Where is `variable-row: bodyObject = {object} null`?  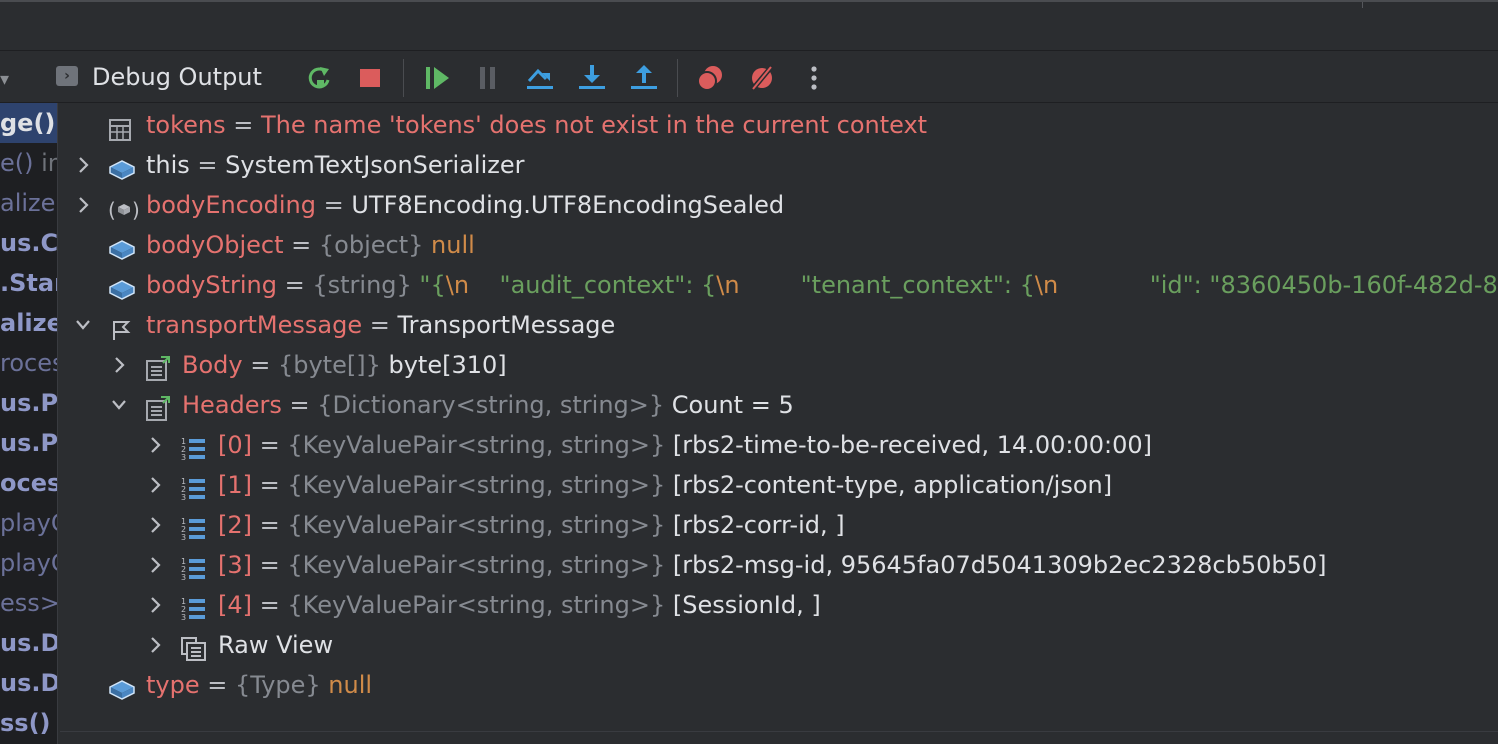
variable-row: bodyObject = {object} null is located at coordinates (779, 245).